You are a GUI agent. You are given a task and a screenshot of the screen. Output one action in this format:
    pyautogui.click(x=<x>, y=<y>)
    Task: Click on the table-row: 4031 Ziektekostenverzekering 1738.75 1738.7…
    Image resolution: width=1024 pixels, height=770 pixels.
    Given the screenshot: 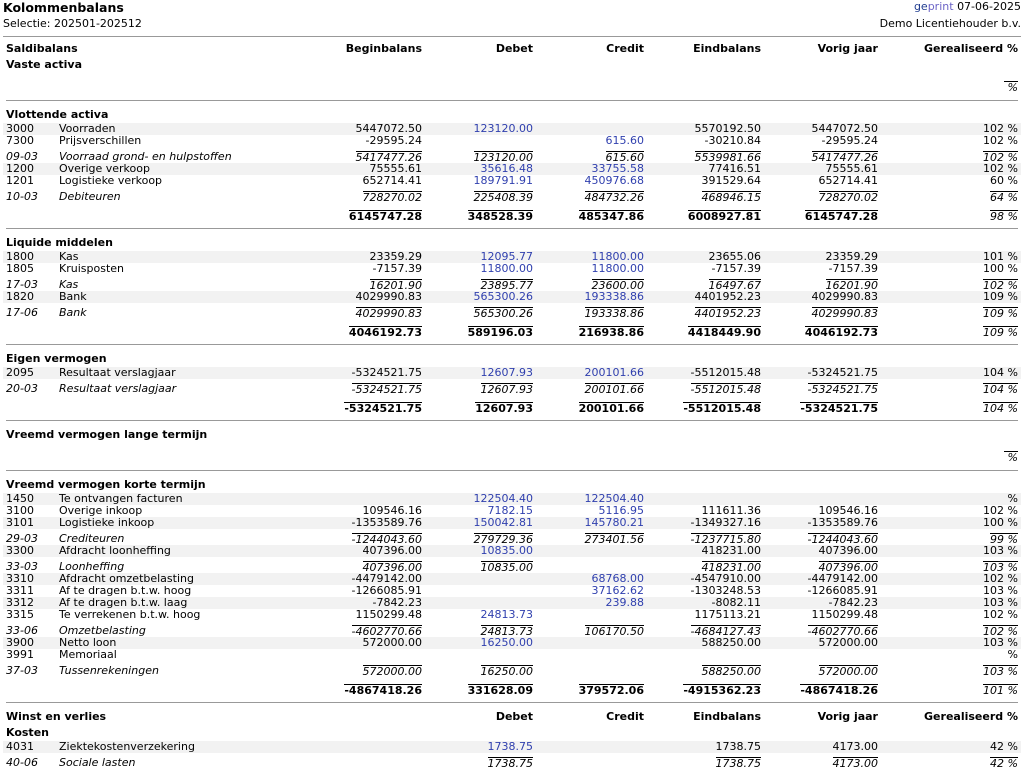 What is the action you would take?
    pyautogui.click(x=512, y=747)
    